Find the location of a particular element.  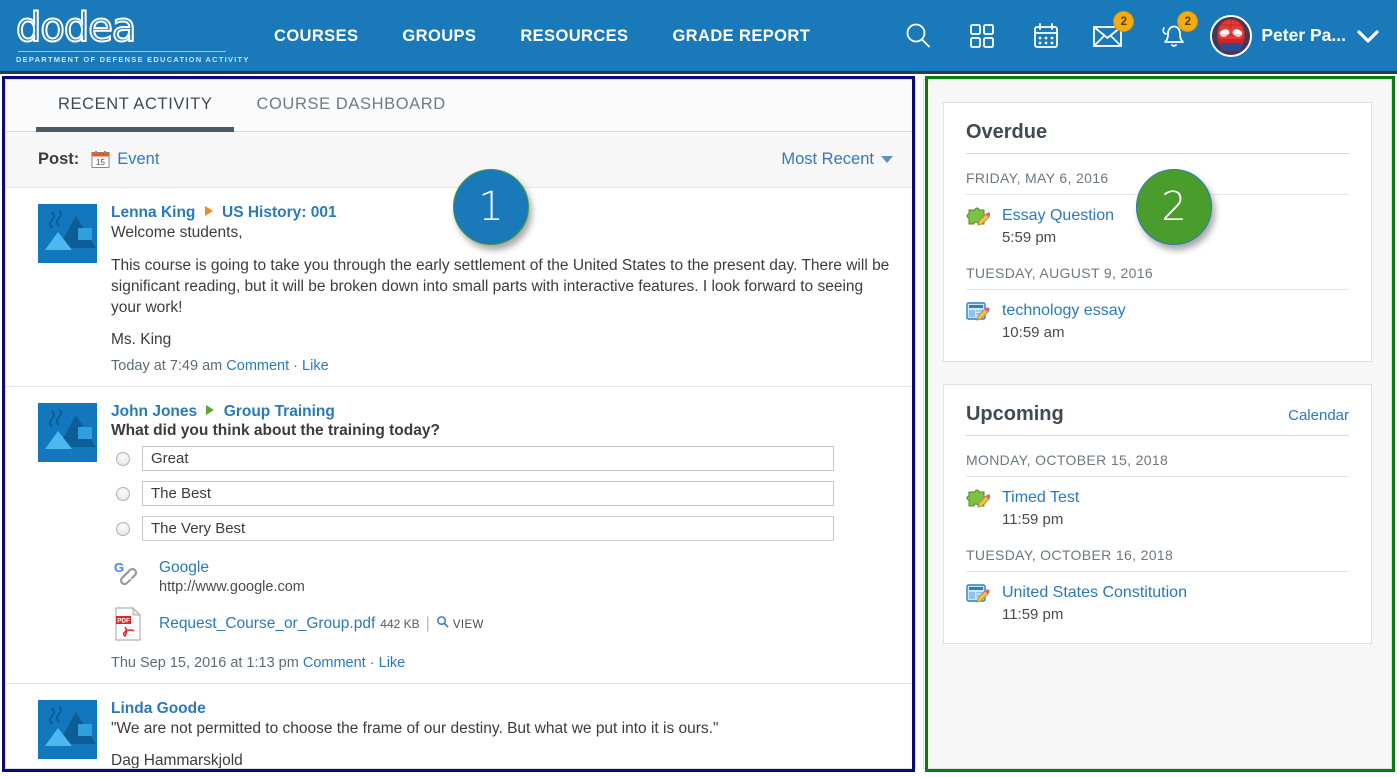

logo-subtitle: DEPARTMENT OF DEFENSE EDUCATION ACTIVITY is located at coordinates (133, 59).